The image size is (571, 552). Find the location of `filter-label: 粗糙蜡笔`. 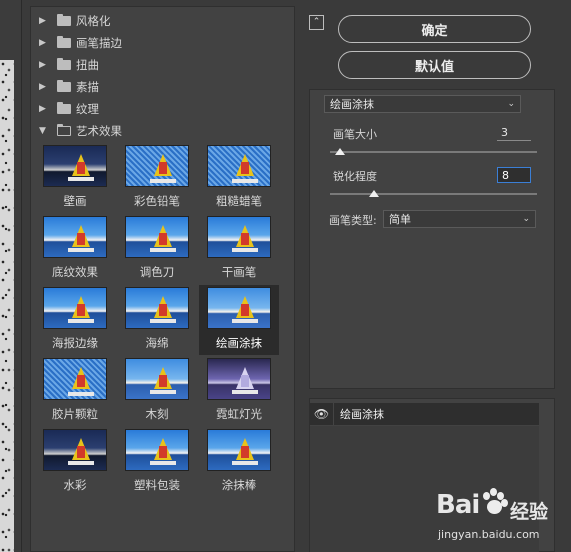

filter-label: 粗糙蜡笔 is located at coordinates (239, 201).